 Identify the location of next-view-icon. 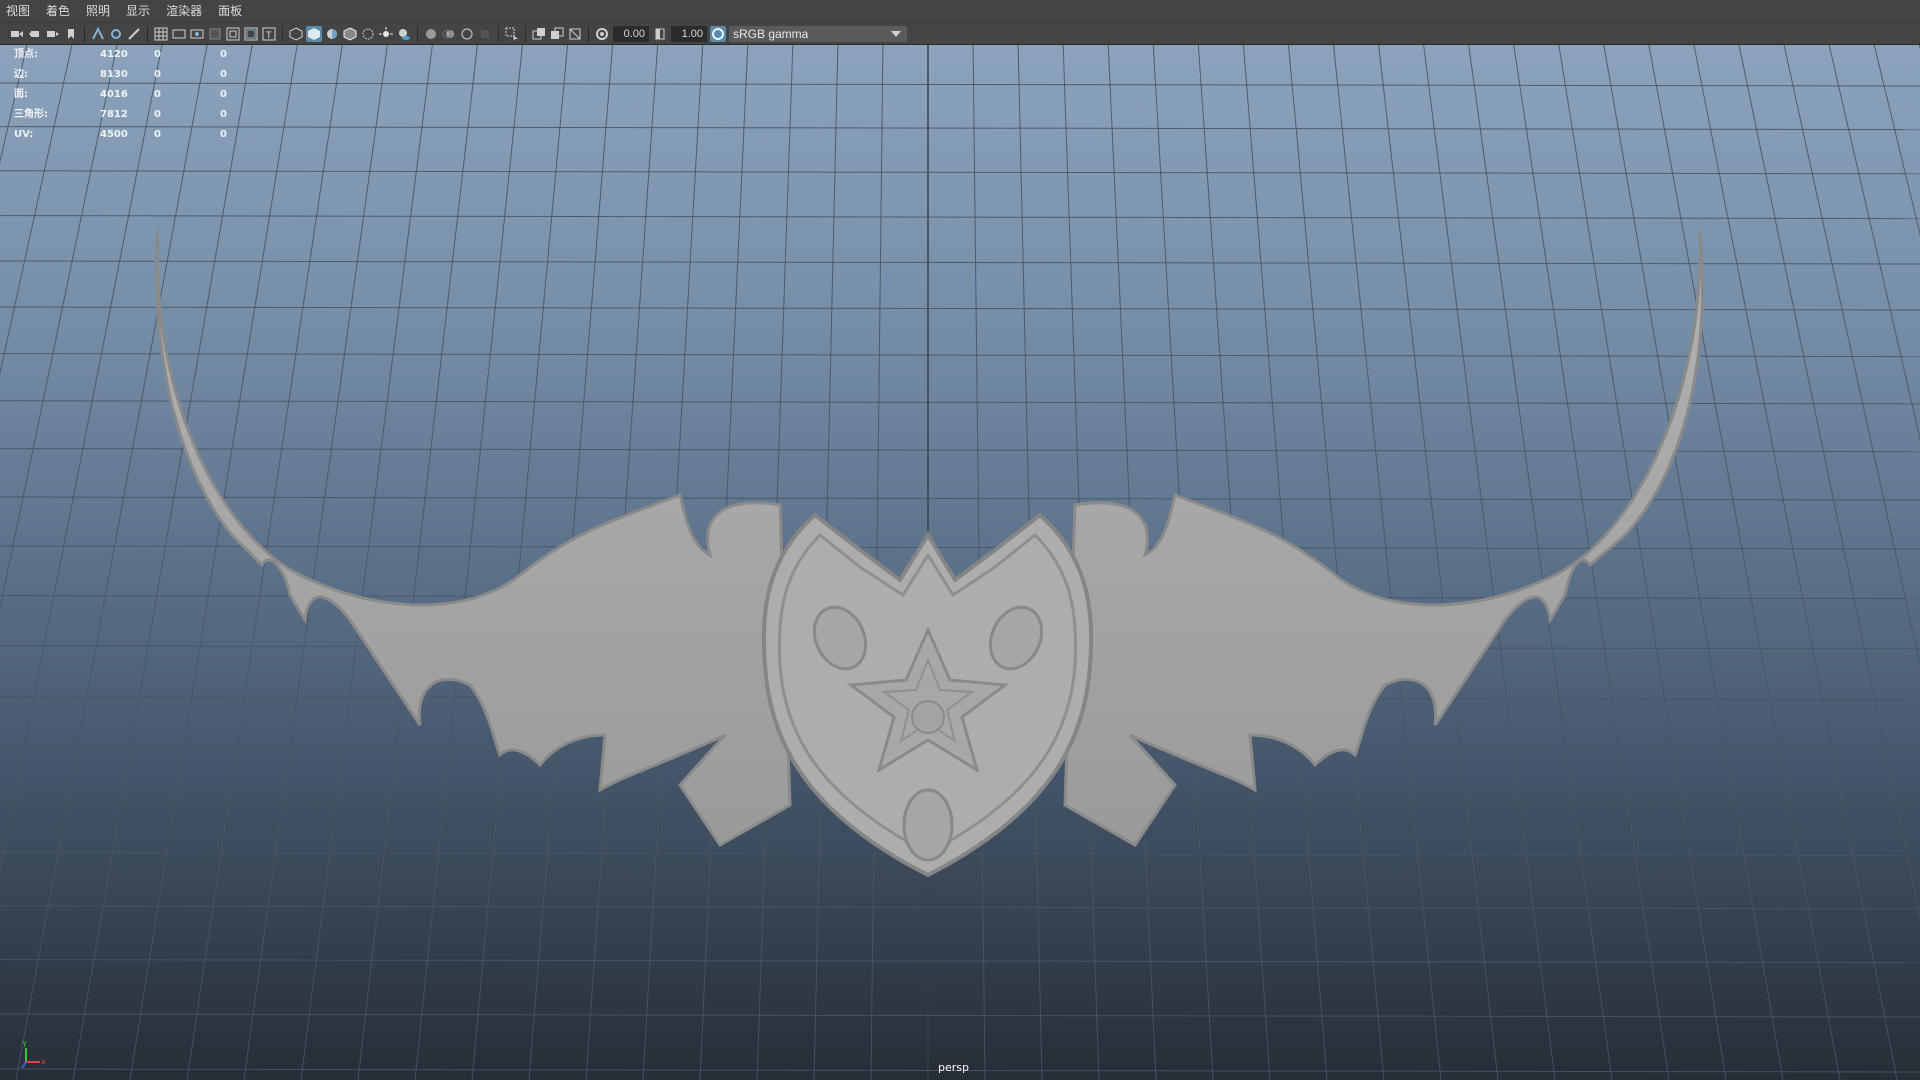
(53, 34).